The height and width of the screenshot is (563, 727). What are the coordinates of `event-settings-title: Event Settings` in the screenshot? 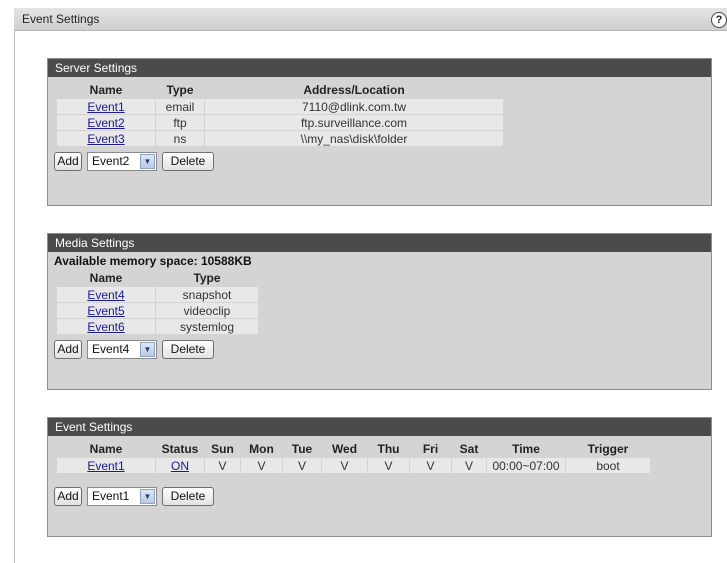 It's located at (379, 427).